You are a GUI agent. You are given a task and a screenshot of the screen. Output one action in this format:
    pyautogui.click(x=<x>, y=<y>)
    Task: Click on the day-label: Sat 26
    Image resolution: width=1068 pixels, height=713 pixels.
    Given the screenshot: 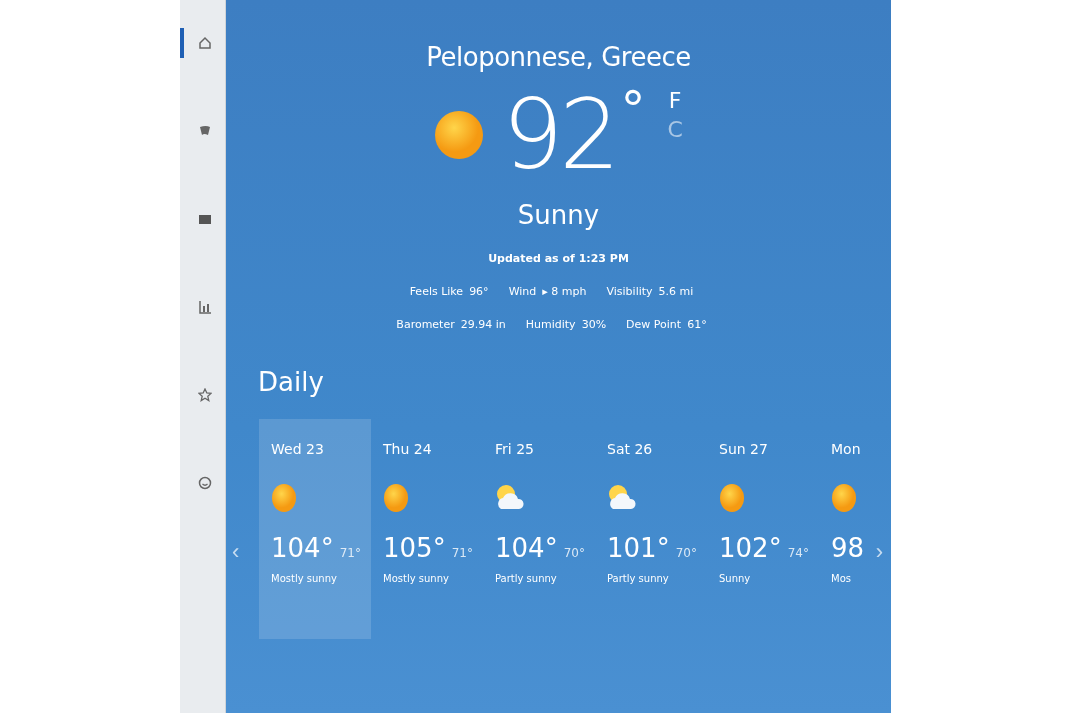 What is the action you would take?
    pyautogui.click(x=630, y=449)
    